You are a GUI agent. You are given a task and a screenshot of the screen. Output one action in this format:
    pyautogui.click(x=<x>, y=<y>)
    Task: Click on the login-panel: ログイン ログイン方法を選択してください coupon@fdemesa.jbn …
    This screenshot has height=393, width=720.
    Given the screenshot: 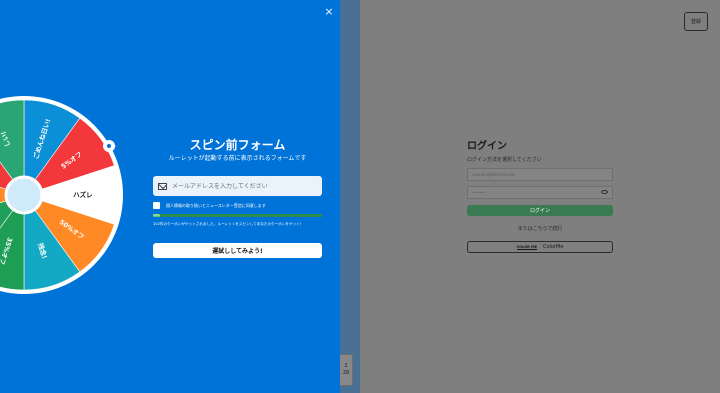 What is the action you would take?
    pyautogui.click(x=540, y=195)
    